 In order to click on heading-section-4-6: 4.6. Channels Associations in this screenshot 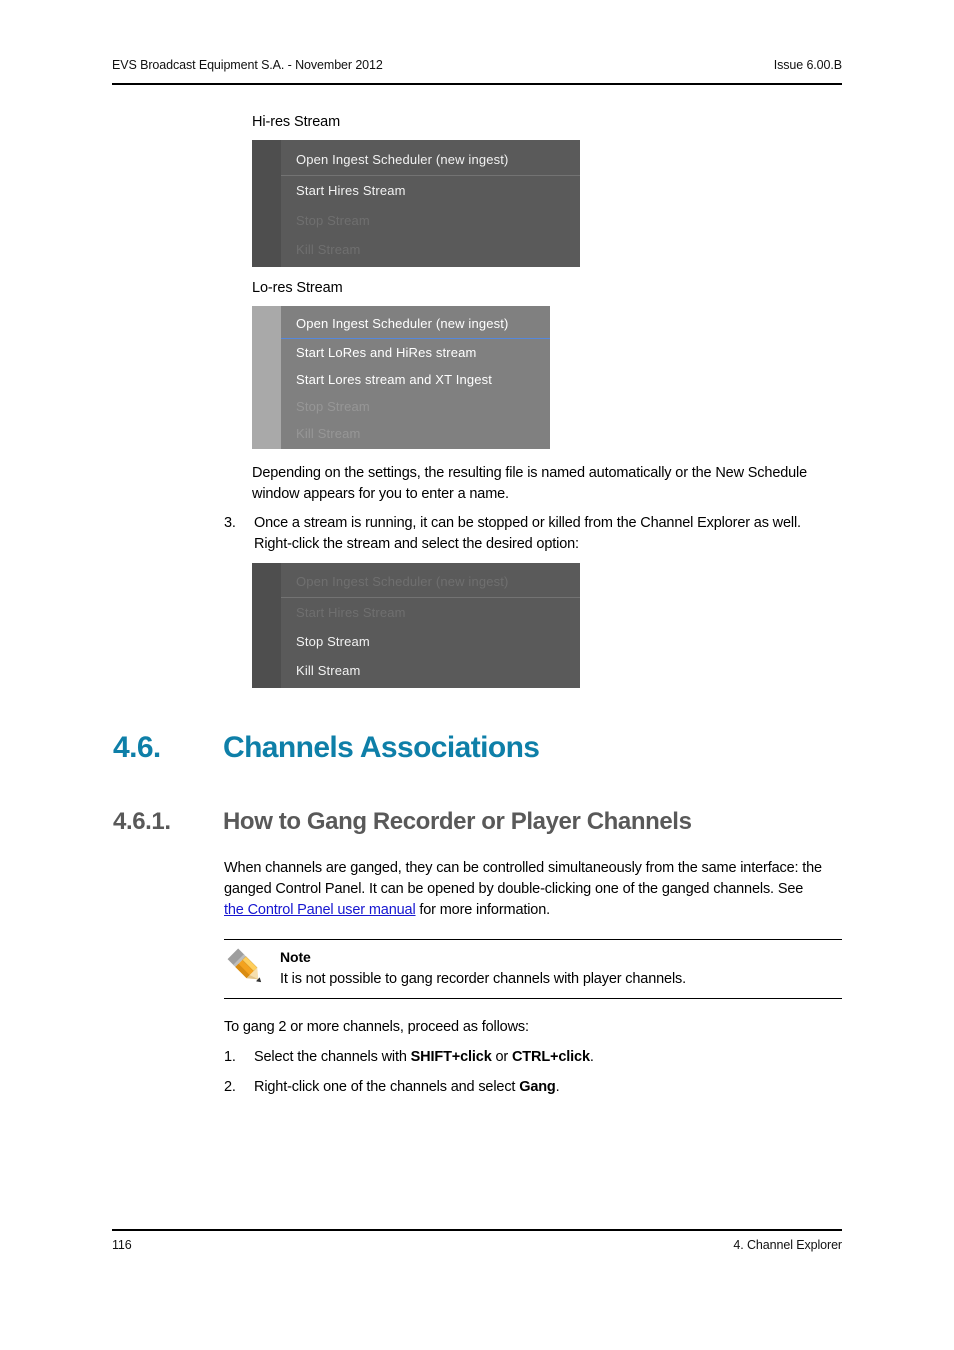, I will do `click(463, 748)`.